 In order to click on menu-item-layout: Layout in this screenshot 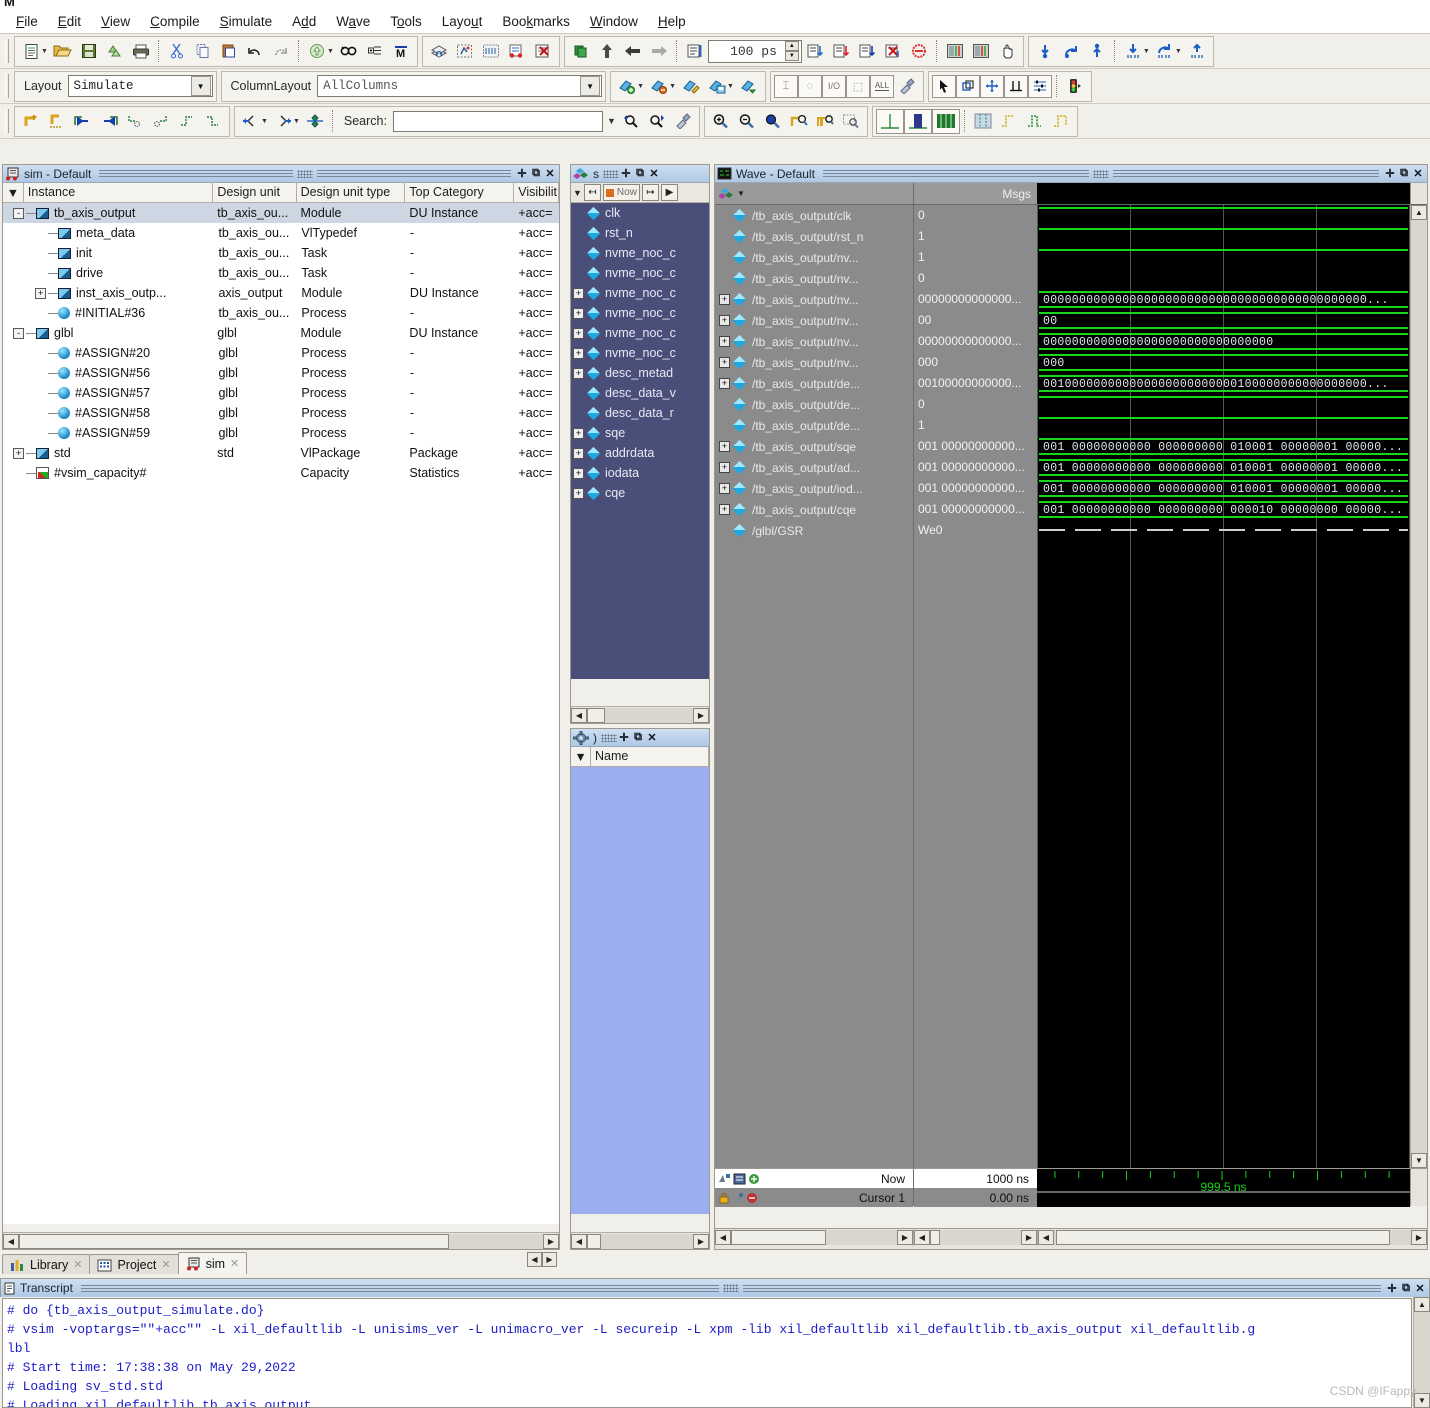, I will do `click(462, 21)`.